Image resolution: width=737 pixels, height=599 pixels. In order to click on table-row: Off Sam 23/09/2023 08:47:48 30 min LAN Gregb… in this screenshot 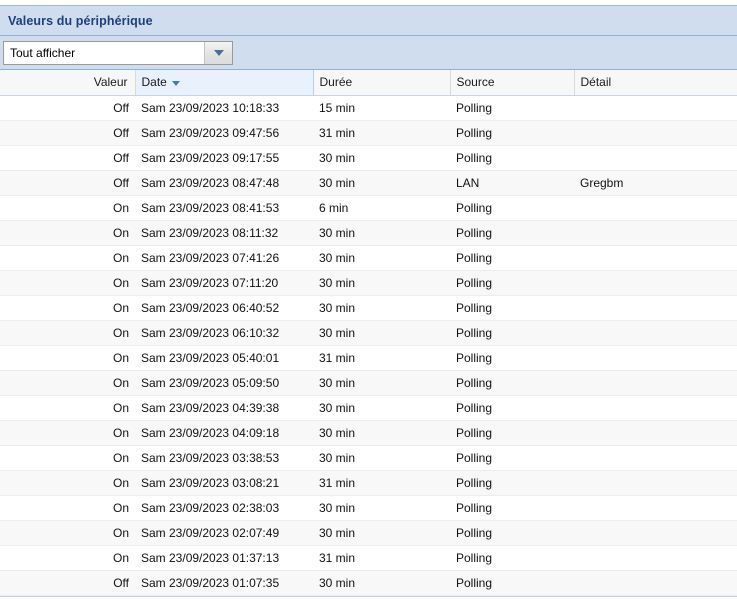, I will do `click(368, 183)`.